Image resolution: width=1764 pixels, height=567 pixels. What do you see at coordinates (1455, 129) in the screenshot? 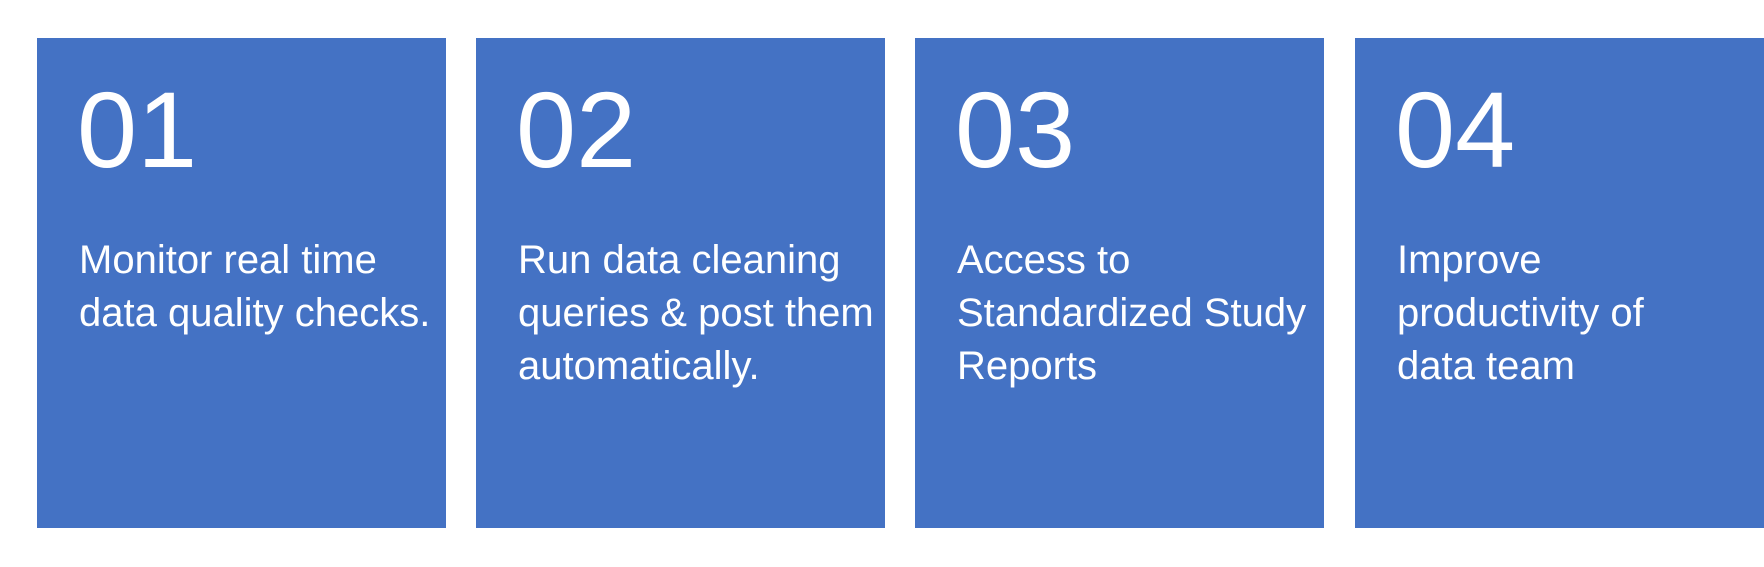
I see `step-number: 04` at bounding box center [1455, 129].